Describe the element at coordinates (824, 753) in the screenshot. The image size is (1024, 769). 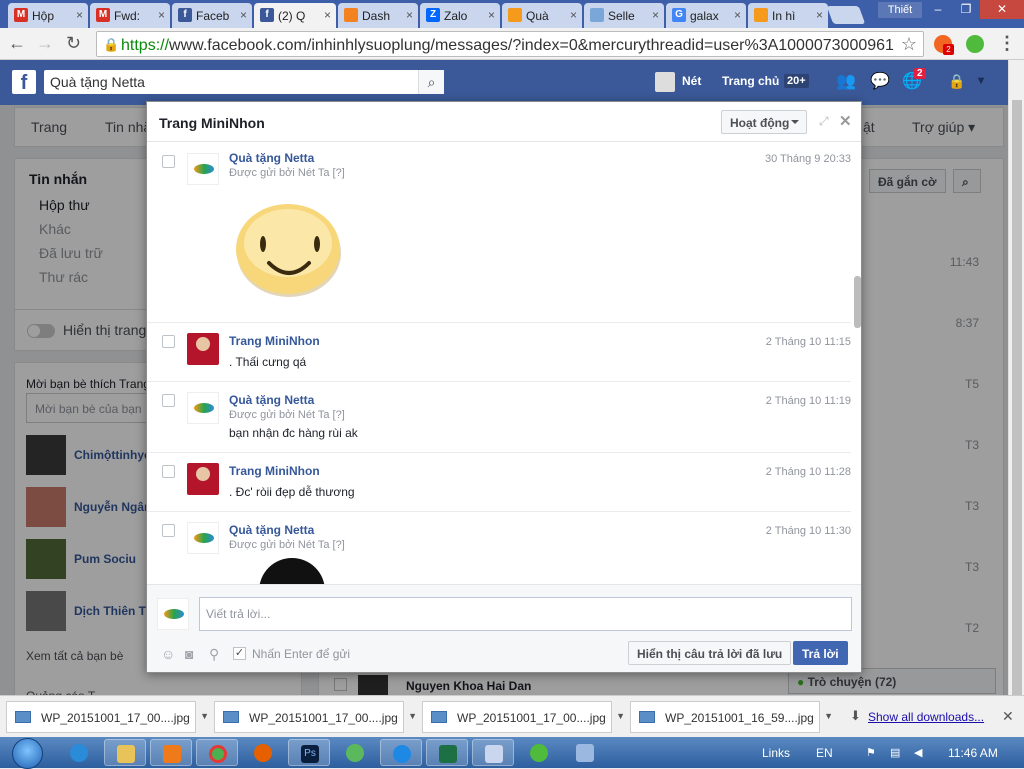
I see `language-indicator: EN` at that location.